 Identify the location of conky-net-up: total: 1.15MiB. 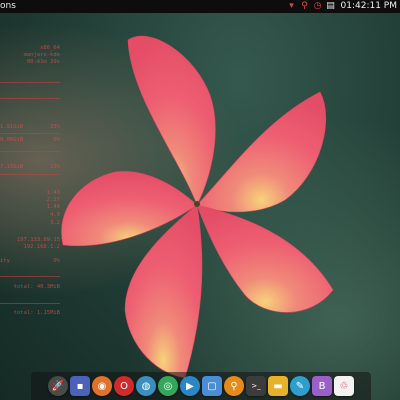
(36, 313).